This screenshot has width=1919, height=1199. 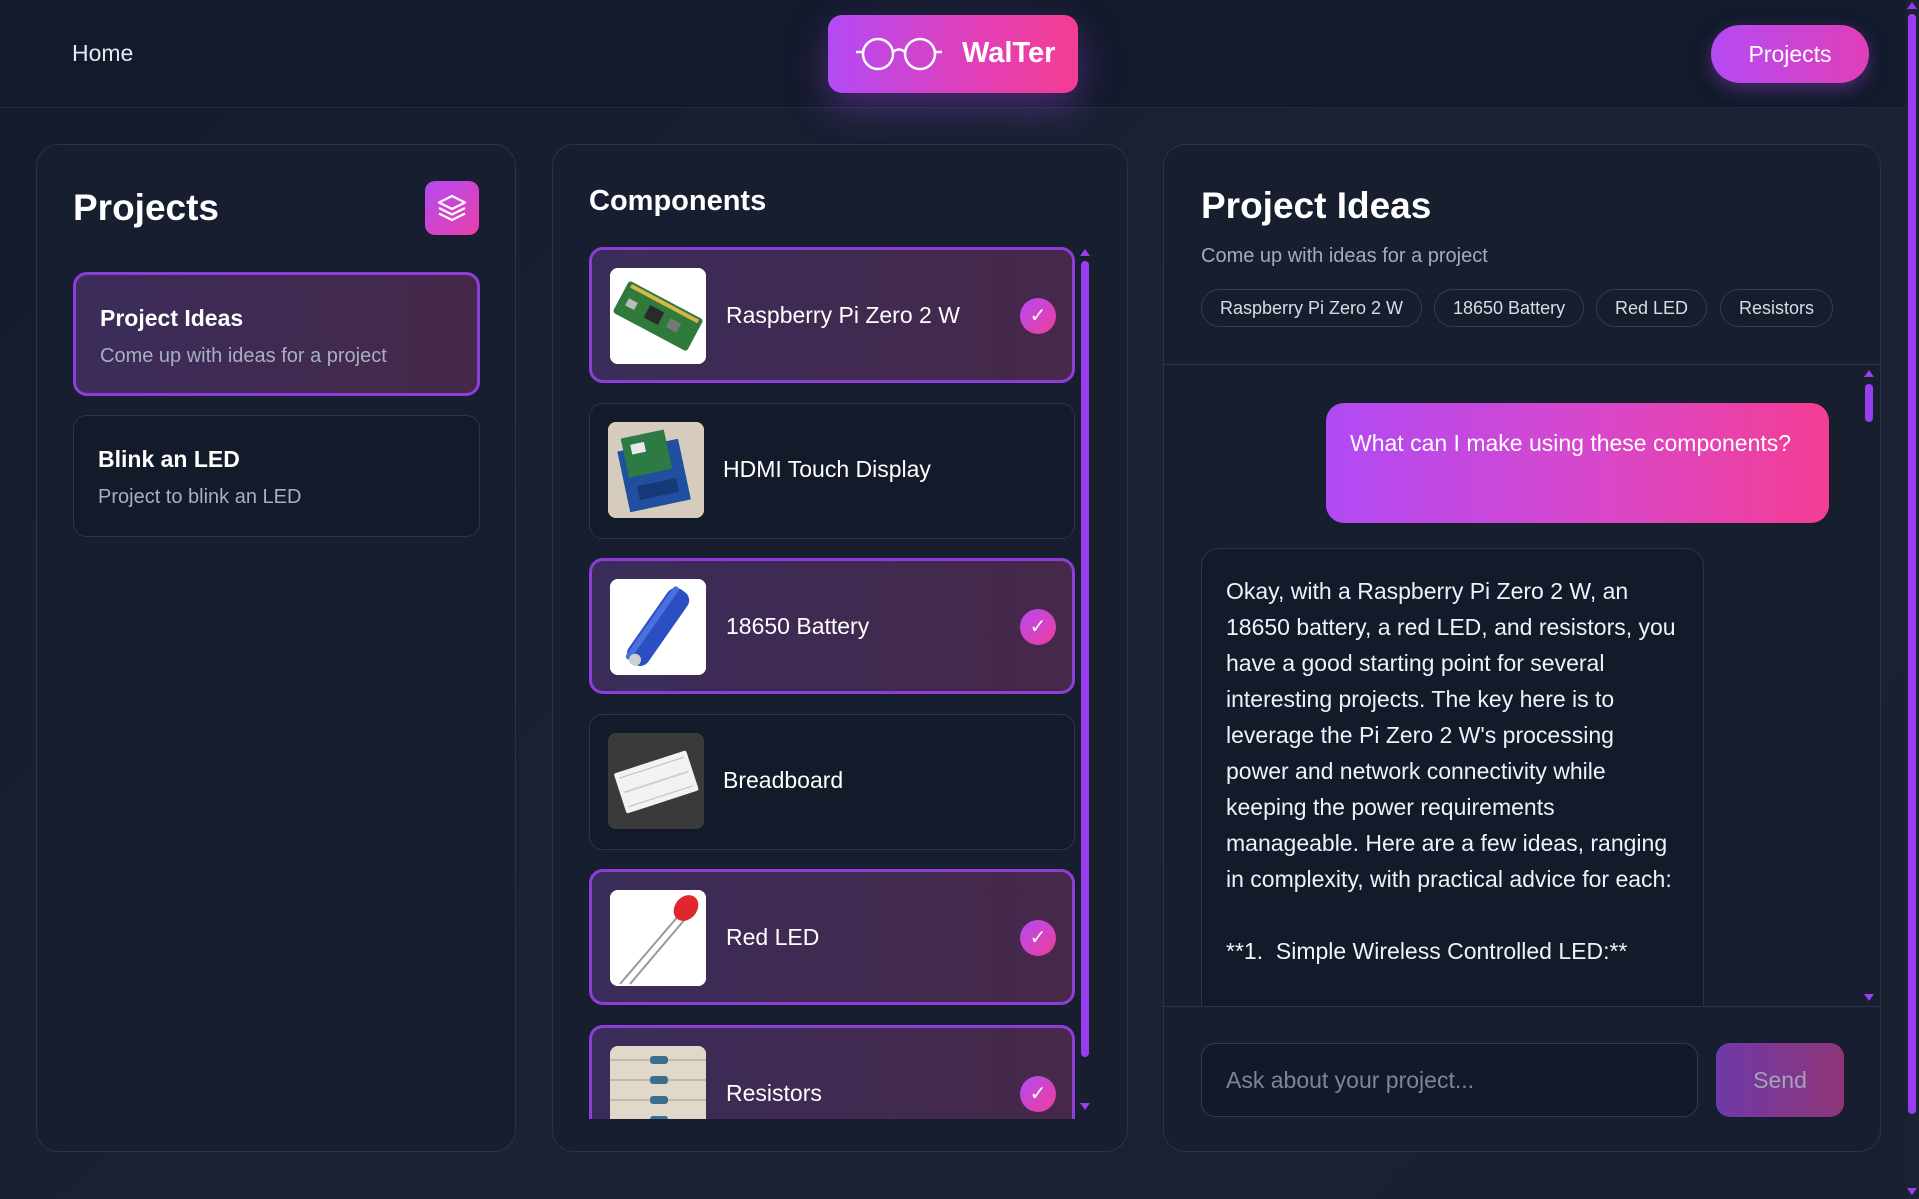 What do you see at coordinates (169, 459) in the screenshot?
I see `project-card-title: Blink an LED` at bounding box center [169, 459].